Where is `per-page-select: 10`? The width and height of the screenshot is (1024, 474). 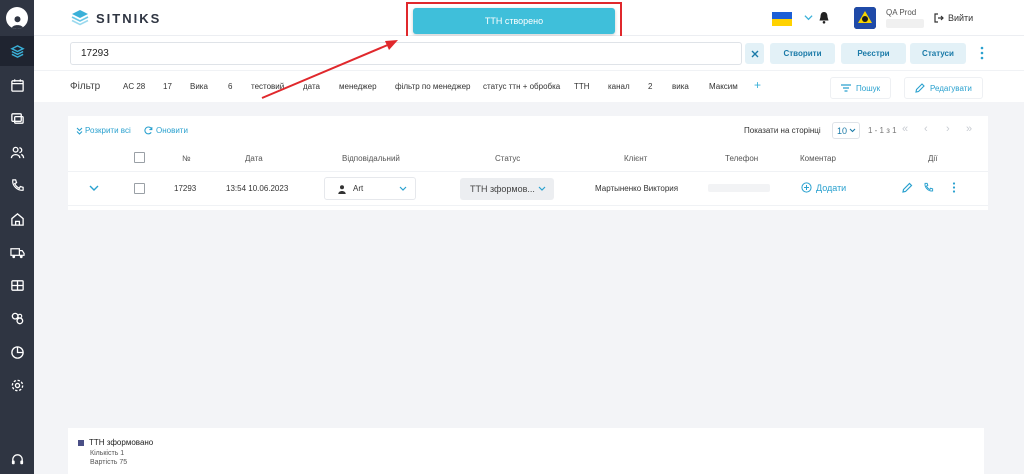
per-page-select: 10 is located at coordinates (846, 130).